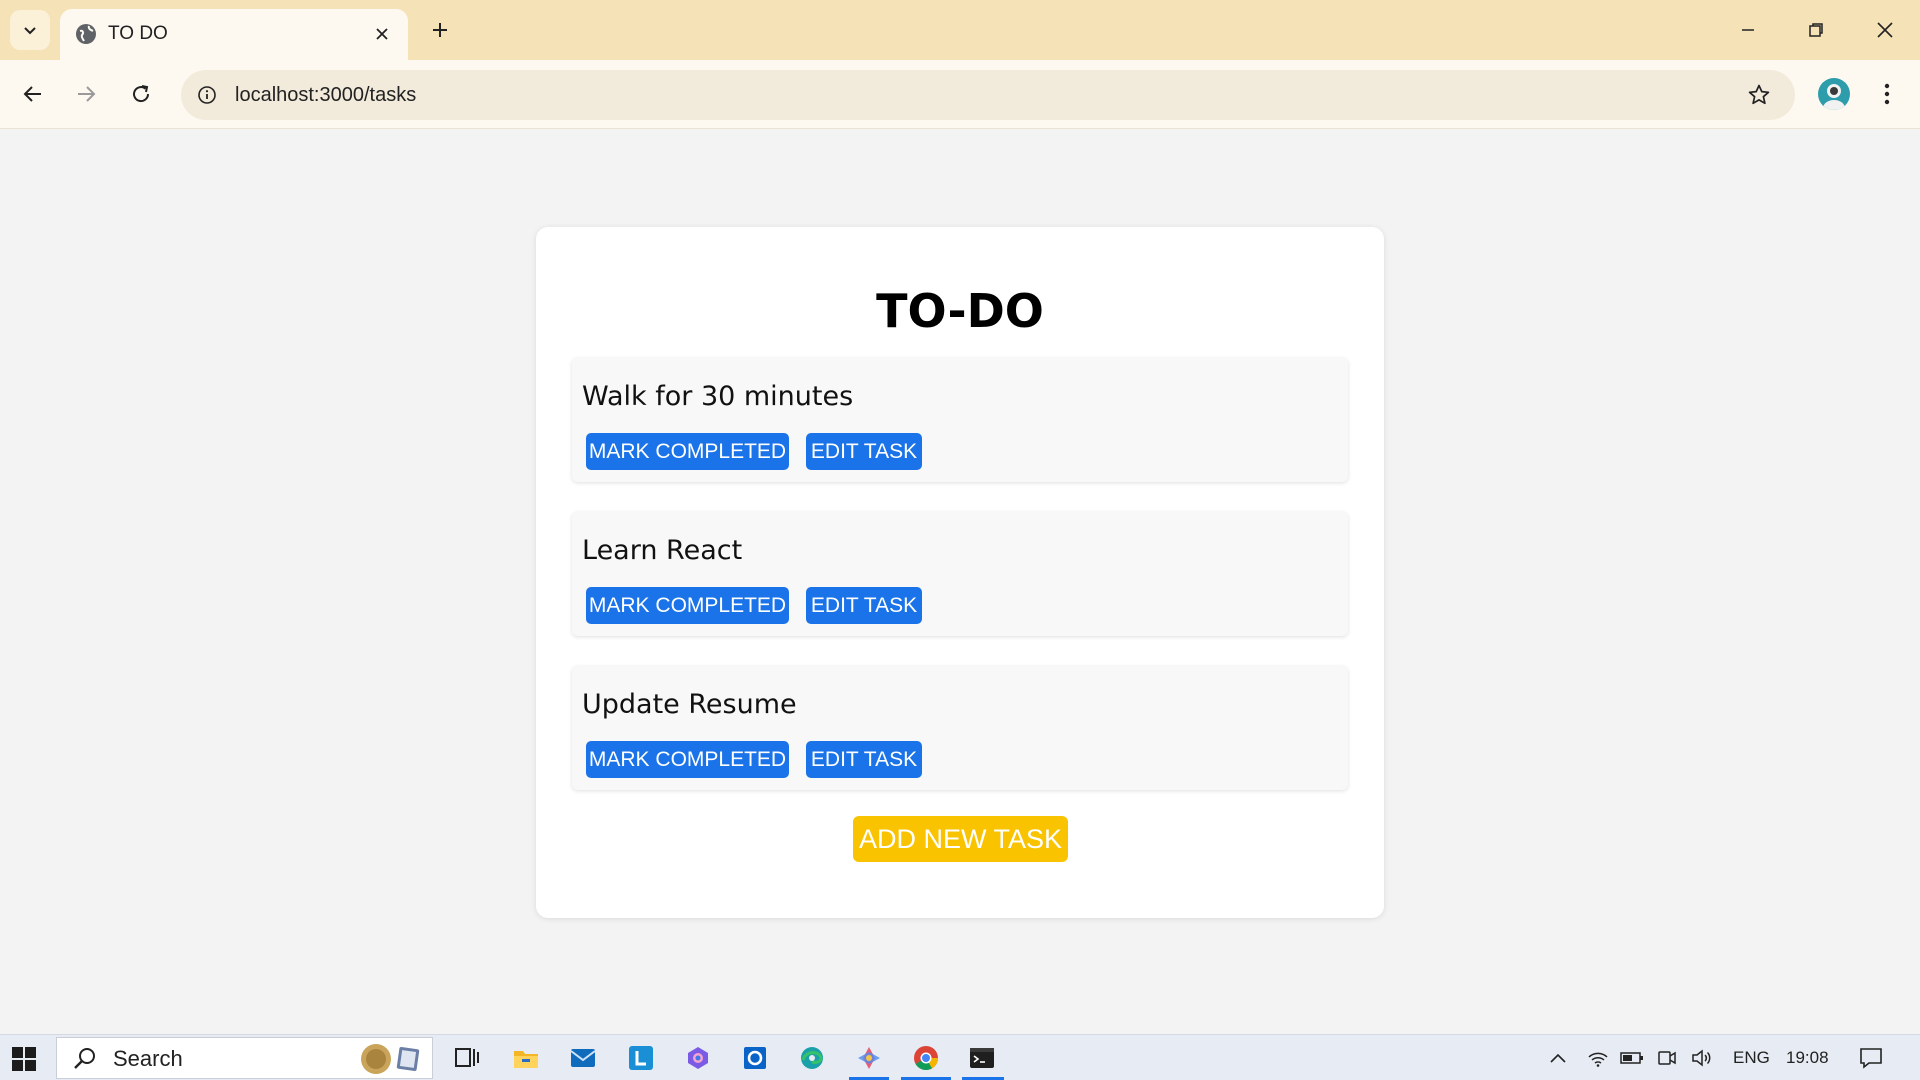 The image size is (1920, 1080). What do you see at coordinates (1807, 1058) in the screenshot?
I see `clock: 19:08` at bounding box center [1807, 1058].